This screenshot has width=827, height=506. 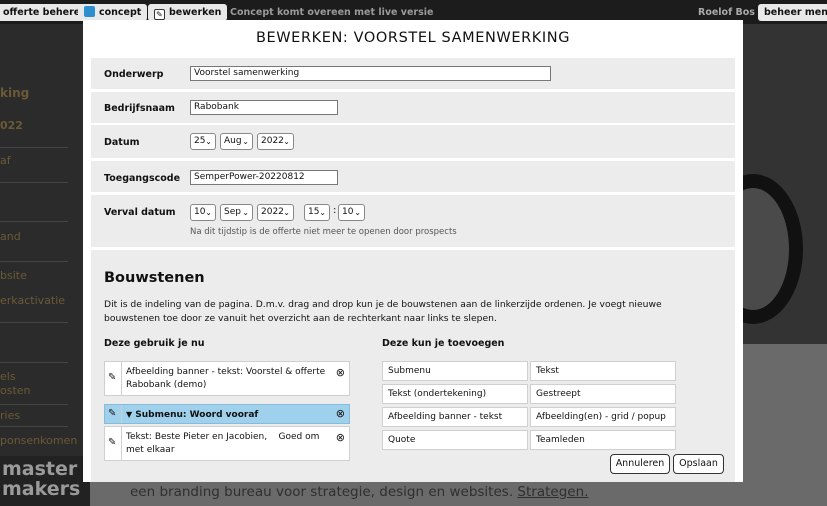 What do you see at coordinates (264, 107) in the screenshot?
I see `bedrijfsnaam-input: Rabobank` at bounding box center [264, 107].